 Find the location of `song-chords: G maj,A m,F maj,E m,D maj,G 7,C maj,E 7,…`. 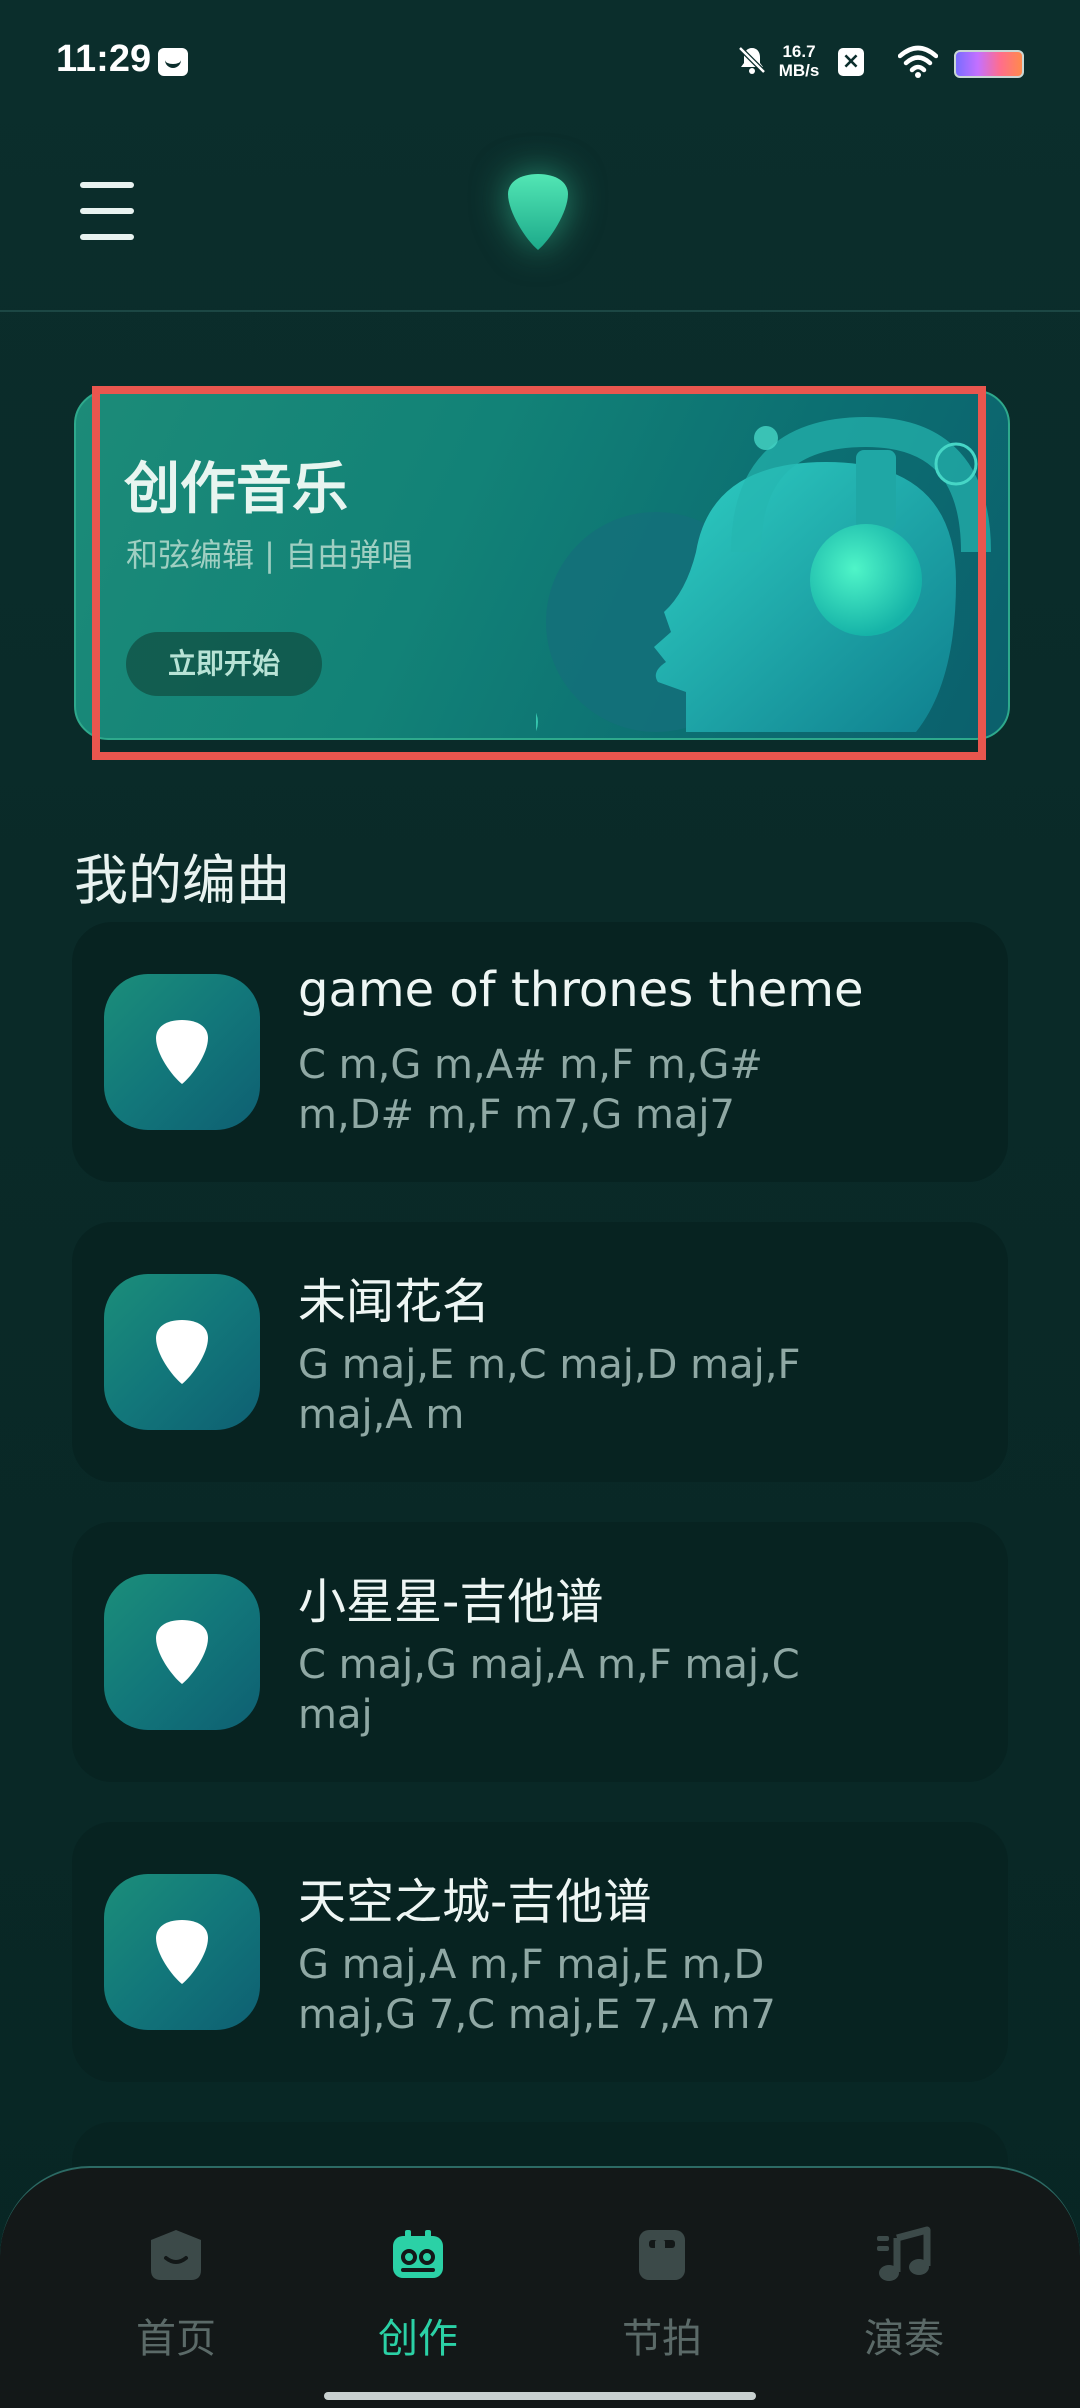

song-chords: G maj,A m,F maj,E m,D maj,G 7,C maj,E 7,… is located at coordinates (537, 1990).